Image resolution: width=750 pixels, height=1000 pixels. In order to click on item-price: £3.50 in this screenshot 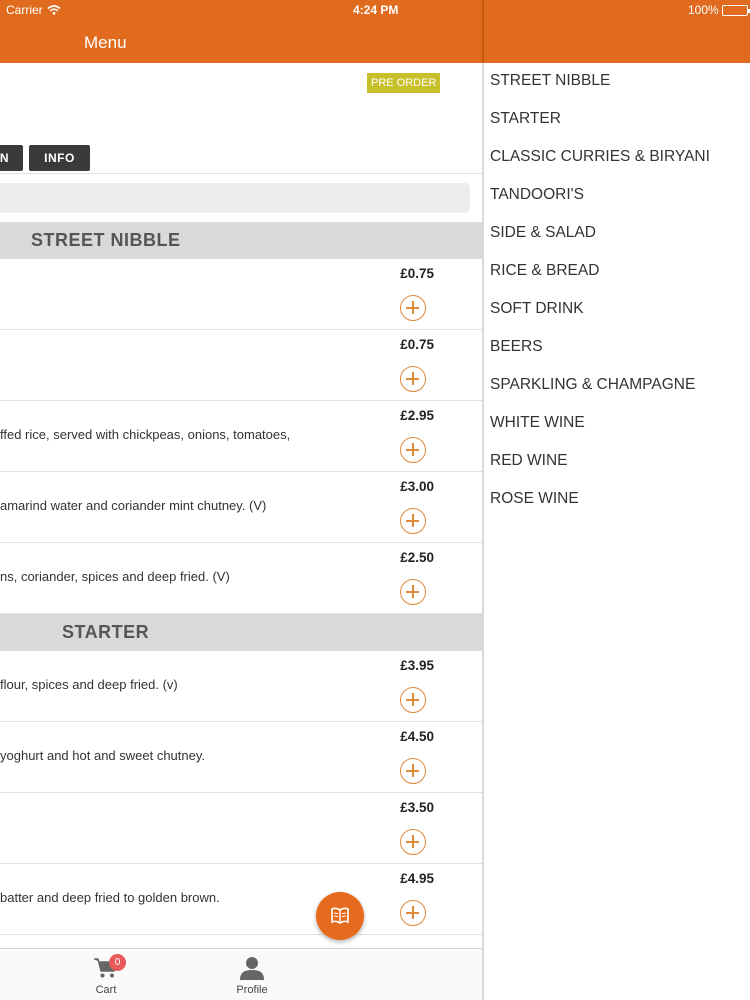, I will do `click(417, 807)`.